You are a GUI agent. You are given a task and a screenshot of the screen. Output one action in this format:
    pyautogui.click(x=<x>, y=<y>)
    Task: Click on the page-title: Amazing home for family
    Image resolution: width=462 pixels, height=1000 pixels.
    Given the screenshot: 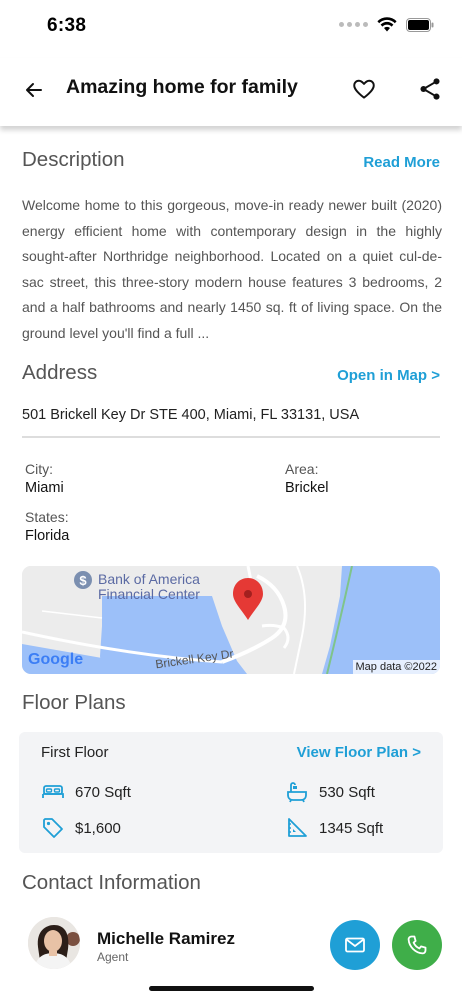 What is the action you would take?
    pyautogui.click(x=182, y=87)
    